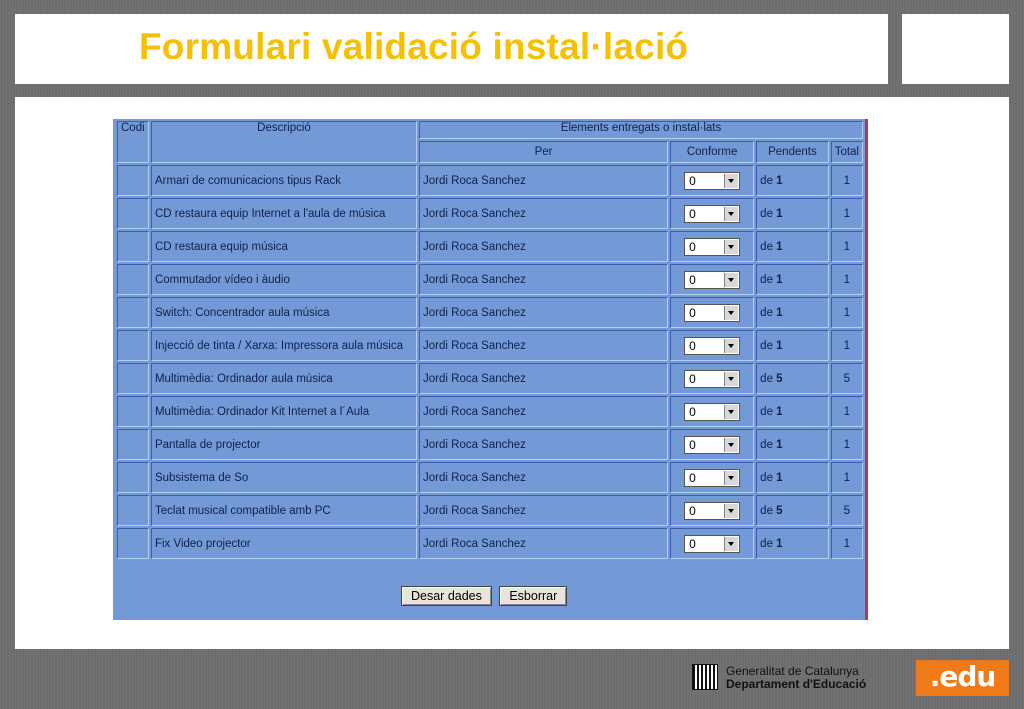 The image size is (1024, 709). What do you see at coordinates (962, 678) in the screenshot?
I see `edu-badge: .edu` at bounding box center [962, 678].